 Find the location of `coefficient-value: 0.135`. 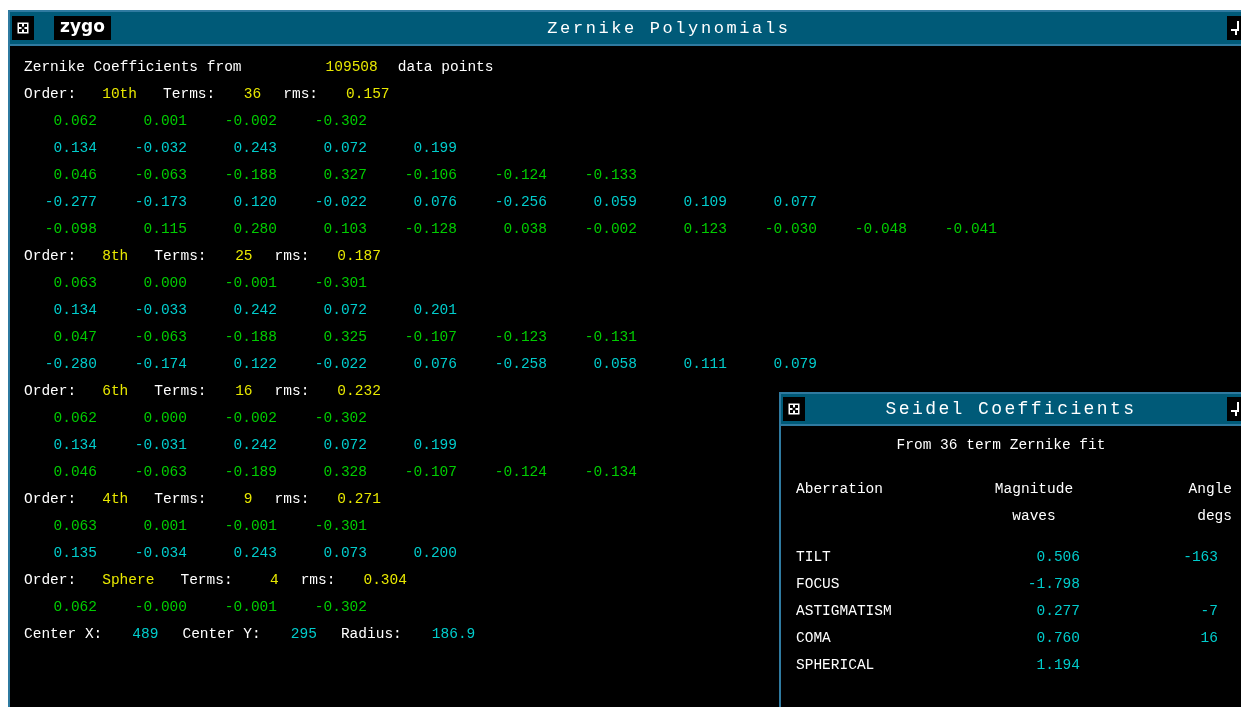

coefficient-value: 0.135 is located at coordinates (74, 553).